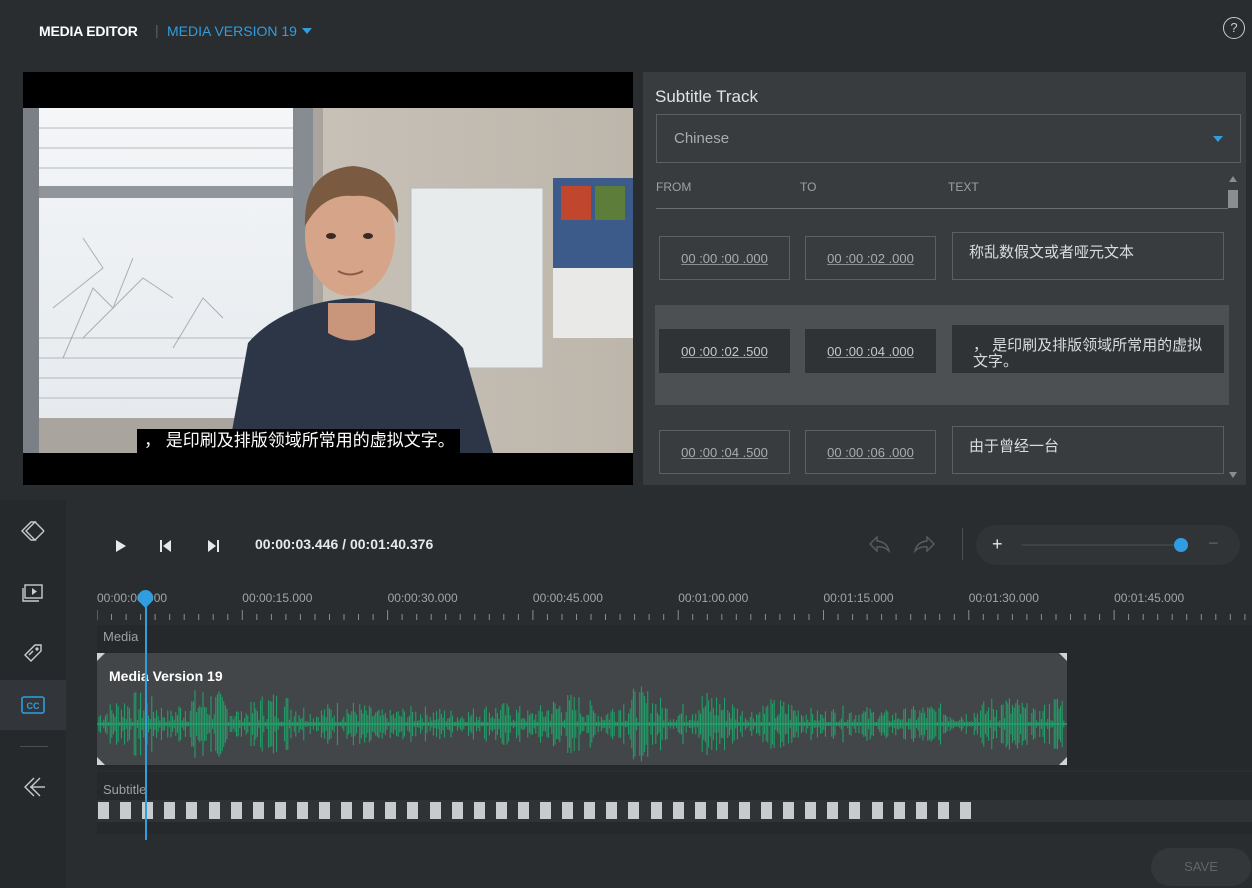 Image resolution: width=1252 pixels, height=888 pixels. I want to click on to-time-input: 00 :00 :04 .000, so click(870, 351).